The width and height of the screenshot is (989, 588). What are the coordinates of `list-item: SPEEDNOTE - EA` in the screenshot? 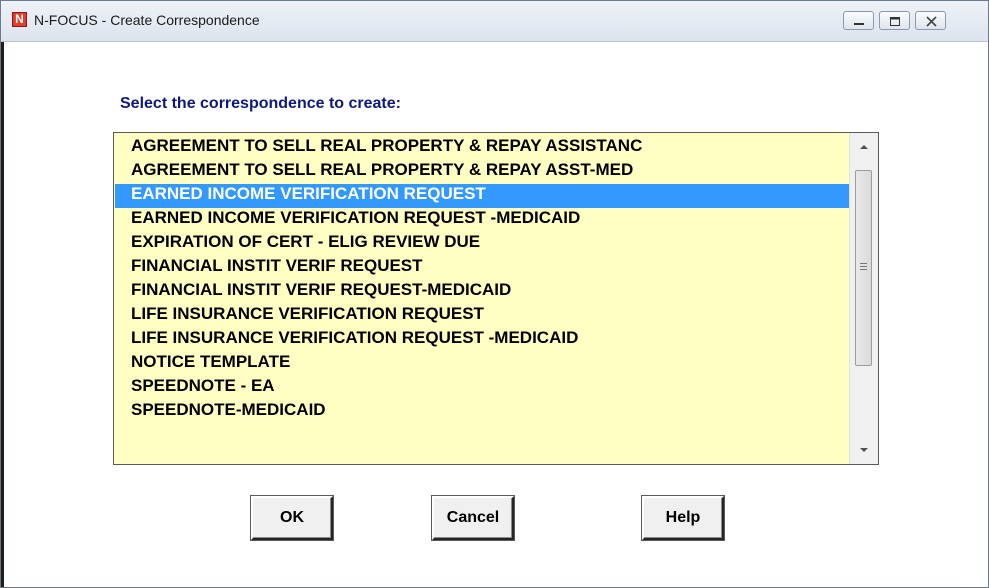 It's located at (483, 388).